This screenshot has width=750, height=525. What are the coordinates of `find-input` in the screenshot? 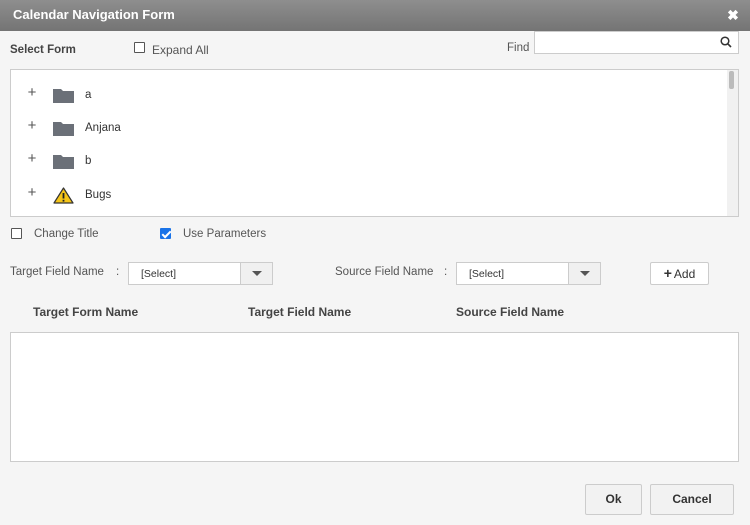 It's located at (622, 42).